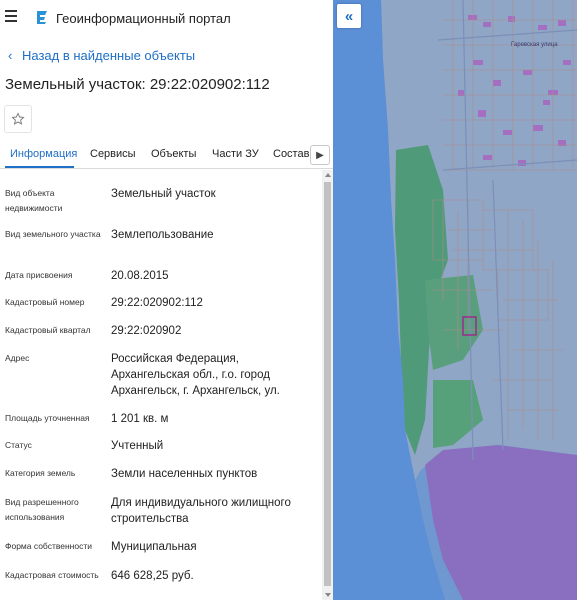  Describe the element at coordinates (48, 330) in the screenshot. I see `info-label: Кадастровый квартал` at that location.